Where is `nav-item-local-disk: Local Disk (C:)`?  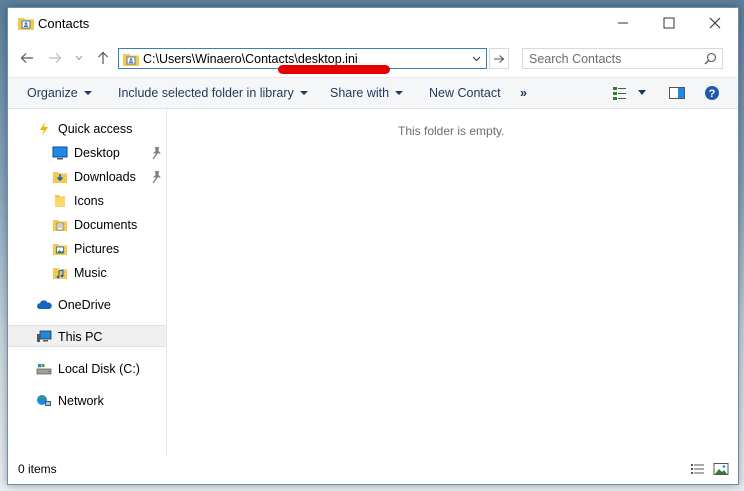
nav-item-local-disk: Local Disk (C:) is located at coordinates (87, 369).